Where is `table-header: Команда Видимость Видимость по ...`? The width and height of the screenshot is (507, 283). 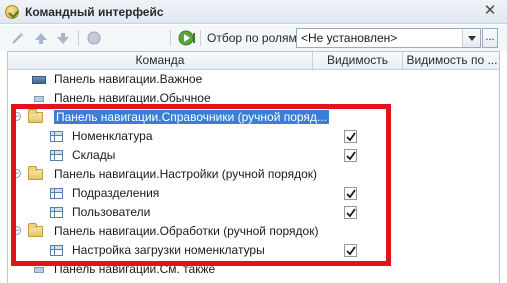 table-header: Команда Видимость Видимость по ... is located at coordinates (253, 61).